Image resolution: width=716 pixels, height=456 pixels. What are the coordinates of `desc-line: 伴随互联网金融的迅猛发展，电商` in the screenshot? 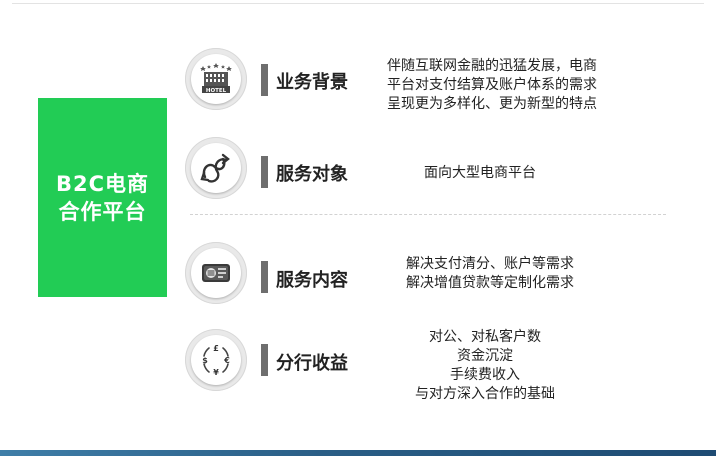 It's located at (492, 66).